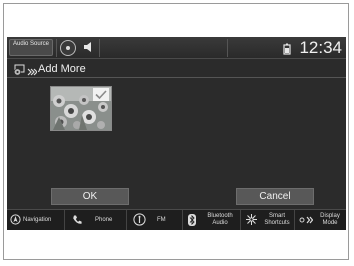 The image size is (354, 266). I want to click on nav-item-fm: FM, so click(155, 220).